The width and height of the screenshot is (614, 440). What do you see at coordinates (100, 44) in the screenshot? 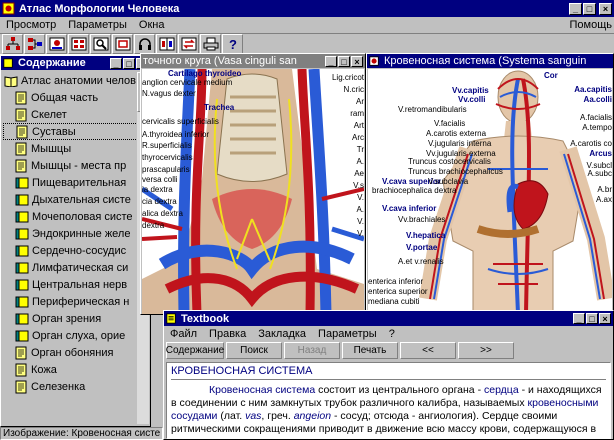
I see `zoom-button` at bounding box center [100, 44].